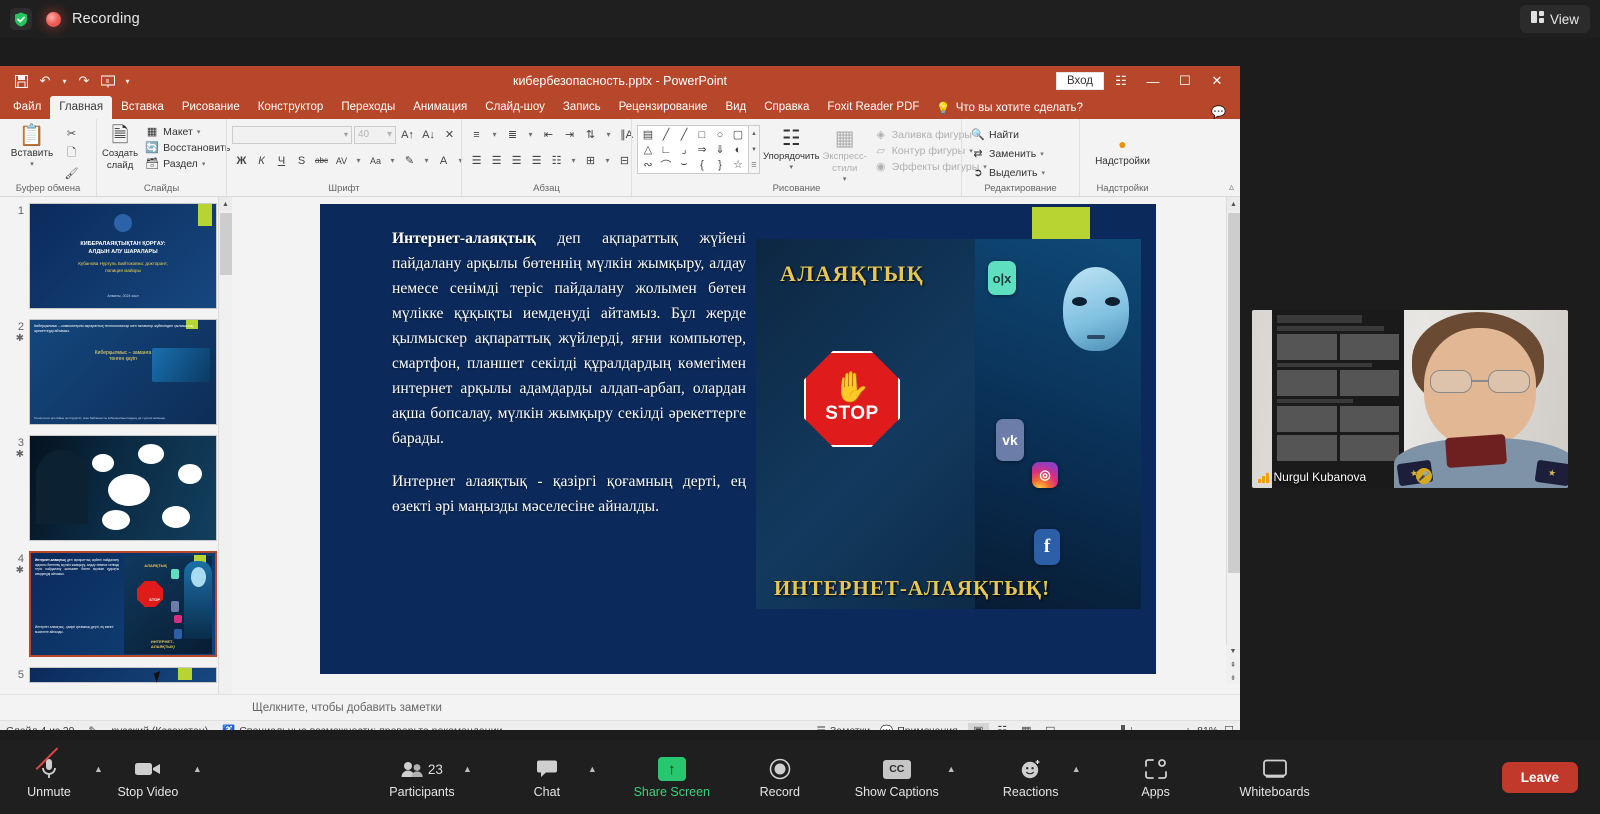  What do you see at coordinates (1233, 677) in the screenshot?
I see `next-slide-button: ⇟` at bounding box center [1233, 677].